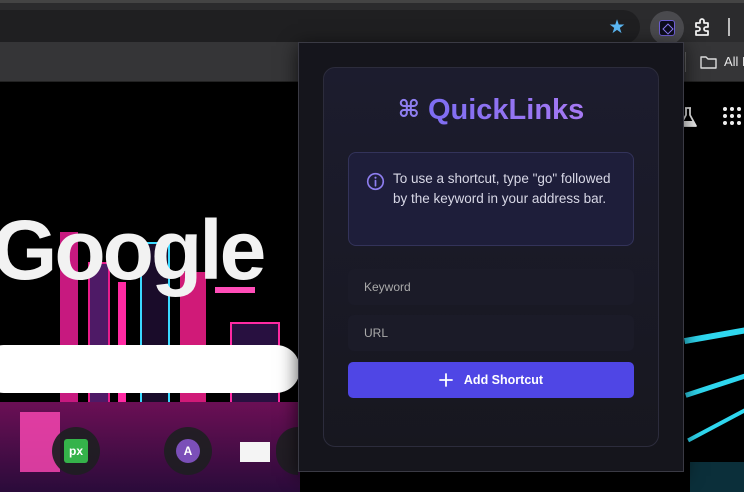 Image resolution: width=744 pixels, height=492 pixels. Describe the element at coordinates (408, 109) in the screenshot. I see `command-icon: ⌘` at that location.